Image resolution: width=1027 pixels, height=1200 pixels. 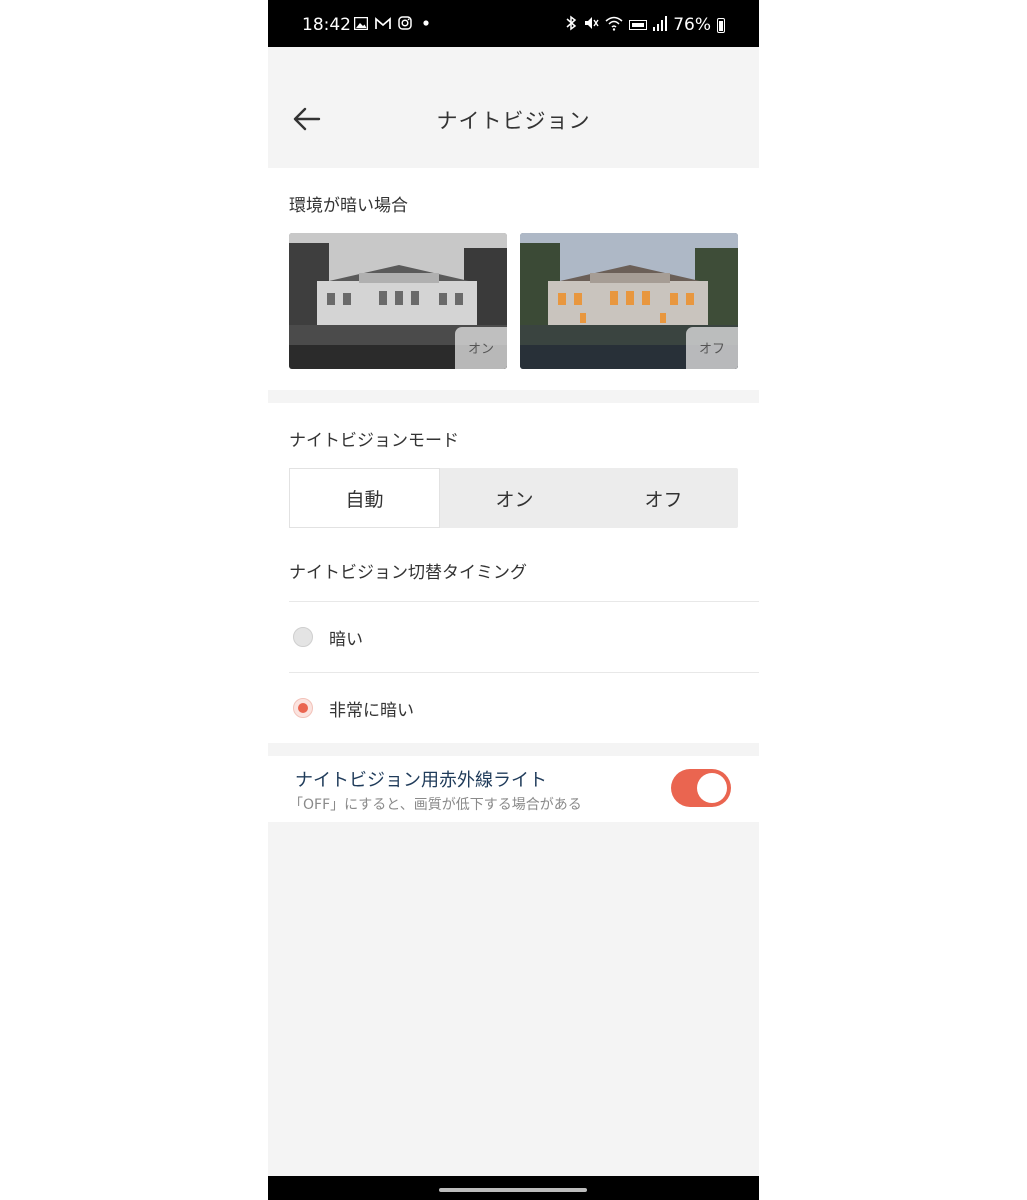 I want to click on mode-label: ナイトビジョンモード, so click(x=374, y=441).